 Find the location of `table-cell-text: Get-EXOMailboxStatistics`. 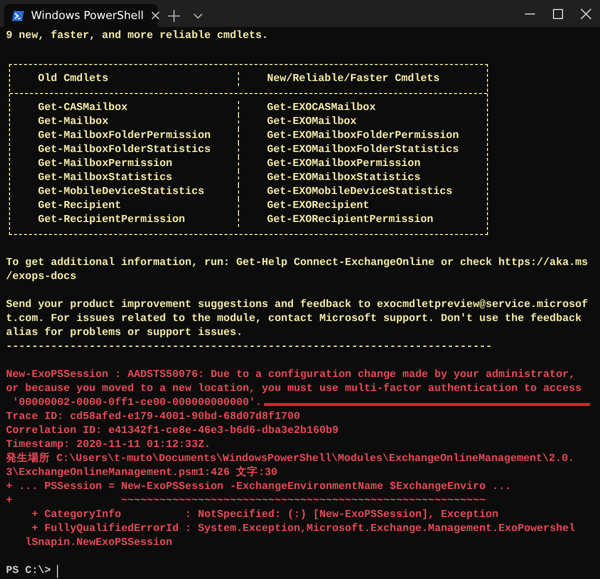

table-cell-text: Get-EXOMailboxStatistics is located at coordinates (344, 178).